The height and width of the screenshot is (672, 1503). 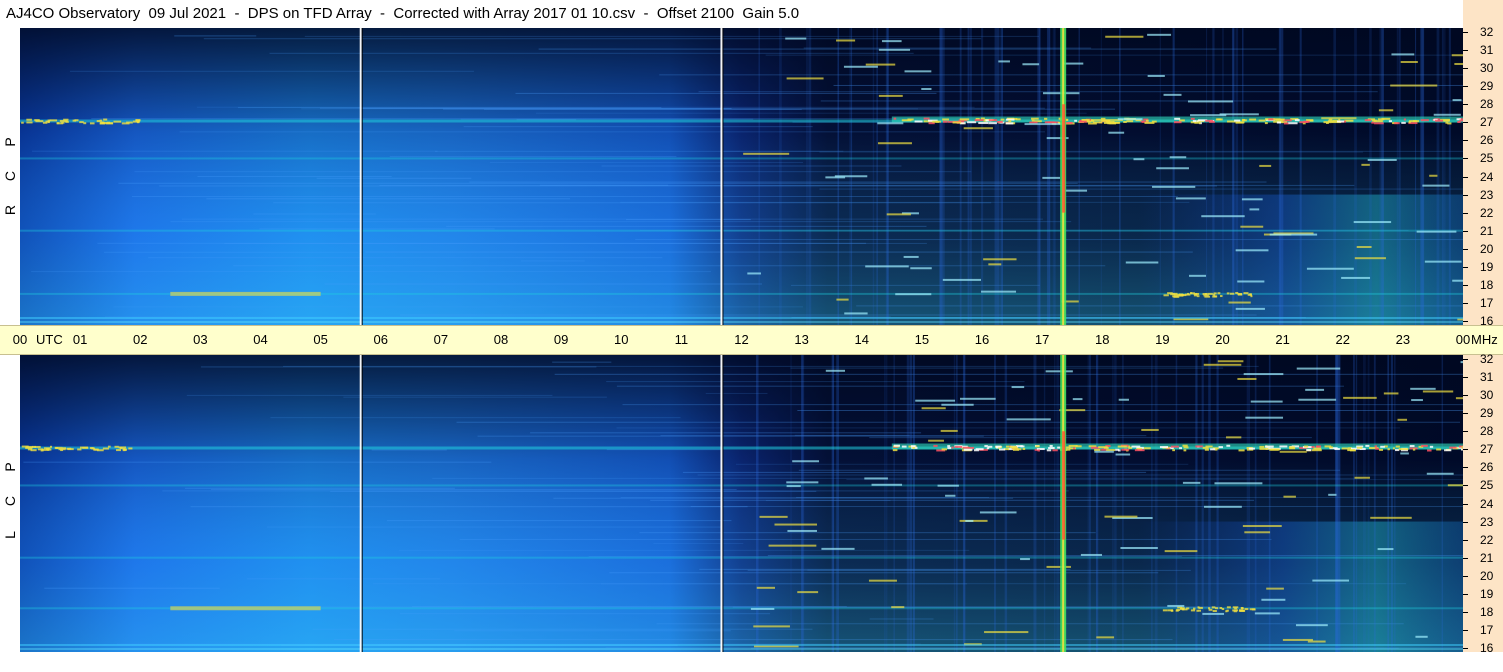 I want to click on freq-tick-label: 31, so click(x=1487, y=377).